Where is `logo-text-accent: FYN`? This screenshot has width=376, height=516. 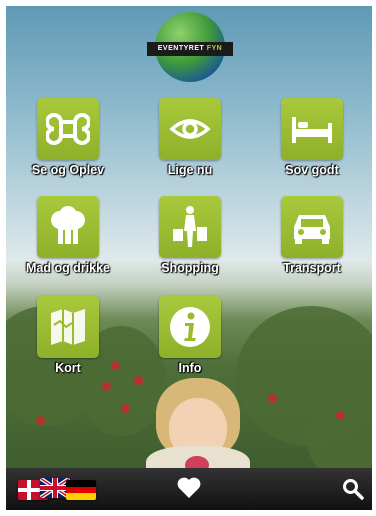
logo-text-accent: FYN is located at coordinates (214, 48).